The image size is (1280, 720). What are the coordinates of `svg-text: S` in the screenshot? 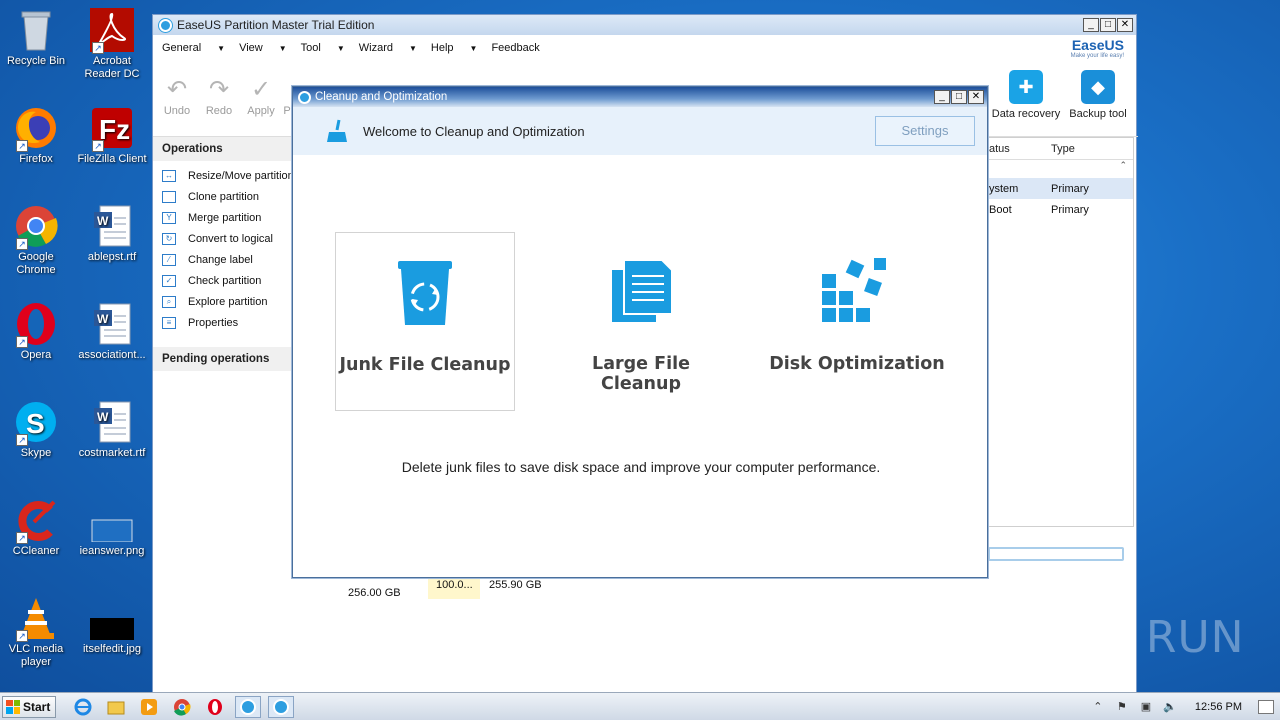 It's located at (35, 423).